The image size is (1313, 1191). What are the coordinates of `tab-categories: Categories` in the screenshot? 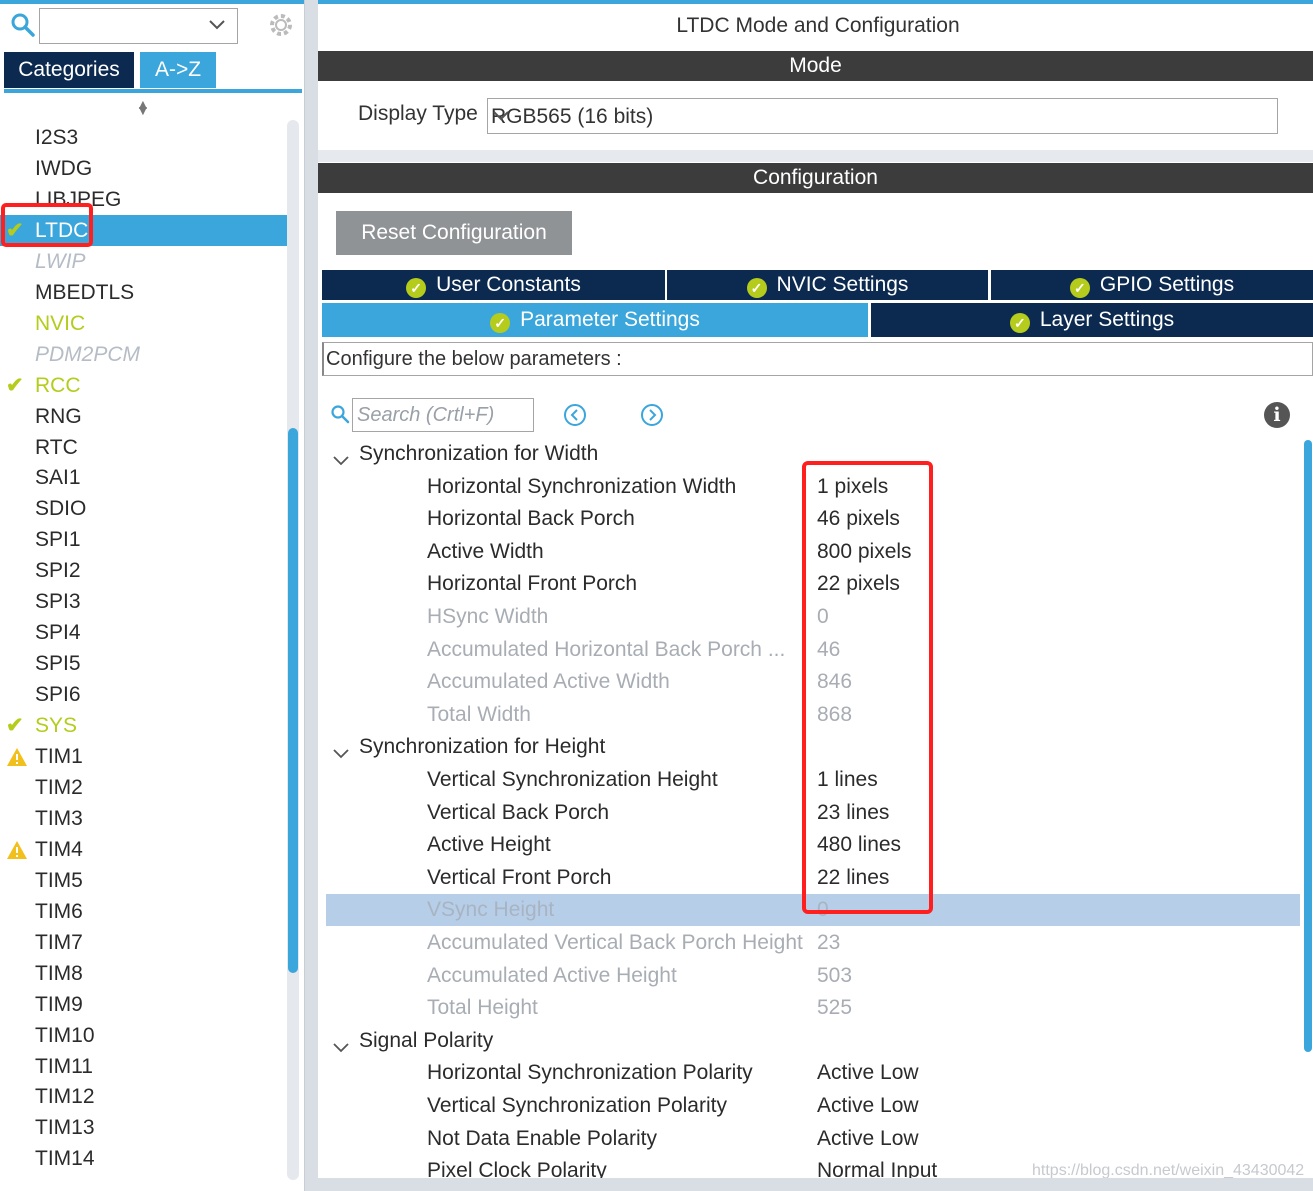 It's located at (69, 70).